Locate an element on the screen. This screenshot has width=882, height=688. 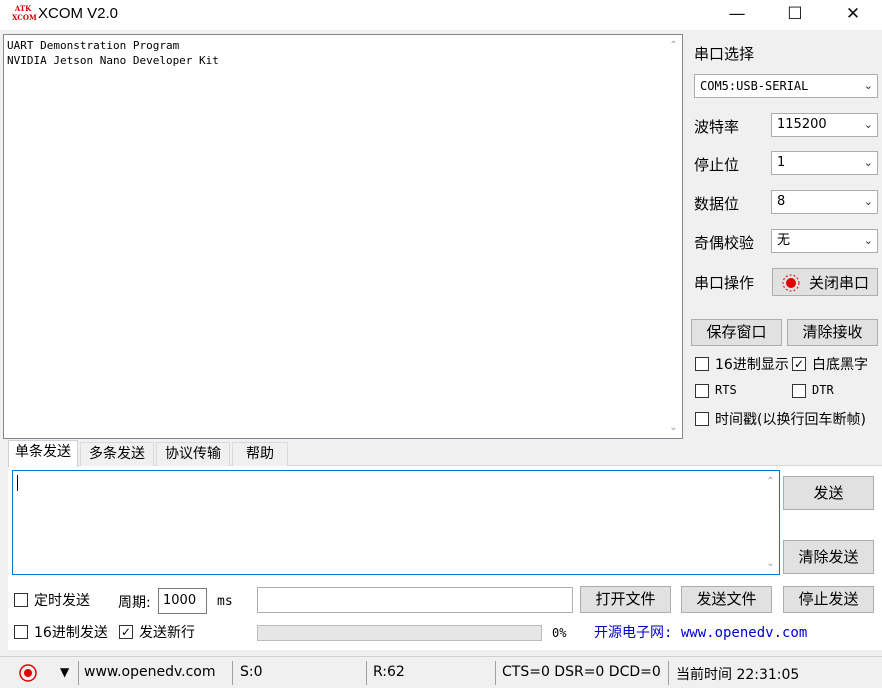
baud-label: 波特率 is located at coordinates (717, 127).